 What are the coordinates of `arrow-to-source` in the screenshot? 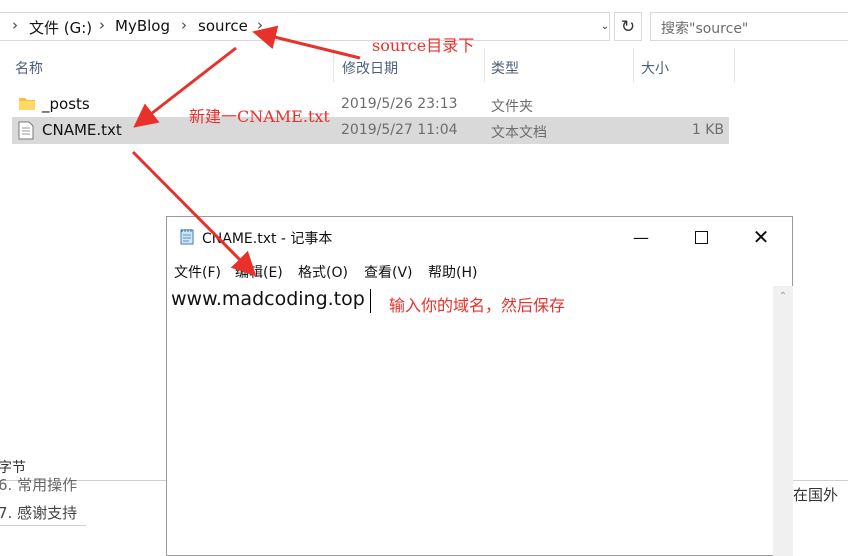 It's located at (306, 42).